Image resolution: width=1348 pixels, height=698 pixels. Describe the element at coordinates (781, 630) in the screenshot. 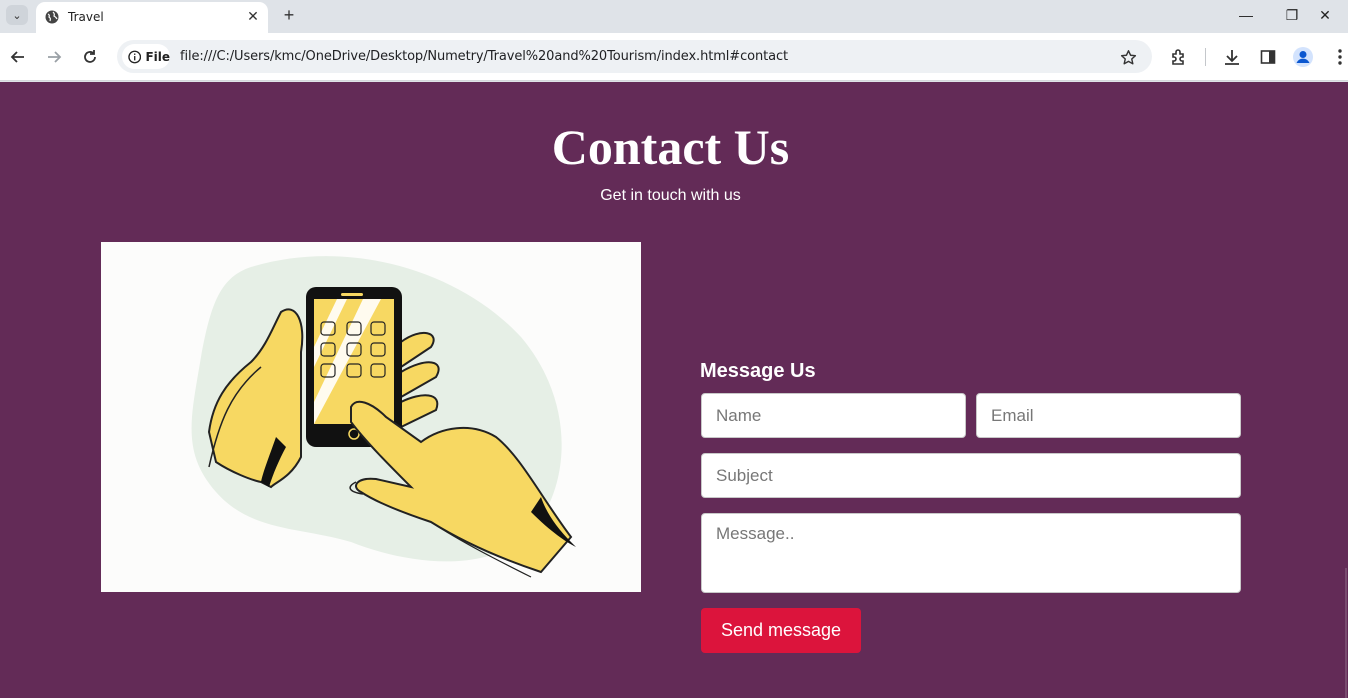

I see `send-message-button: Send message` at that location.